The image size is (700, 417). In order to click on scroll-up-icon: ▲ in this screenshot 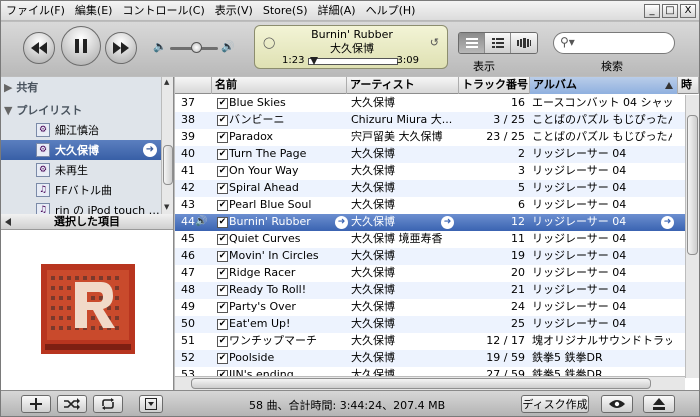, I will do `click(166, 82)`.